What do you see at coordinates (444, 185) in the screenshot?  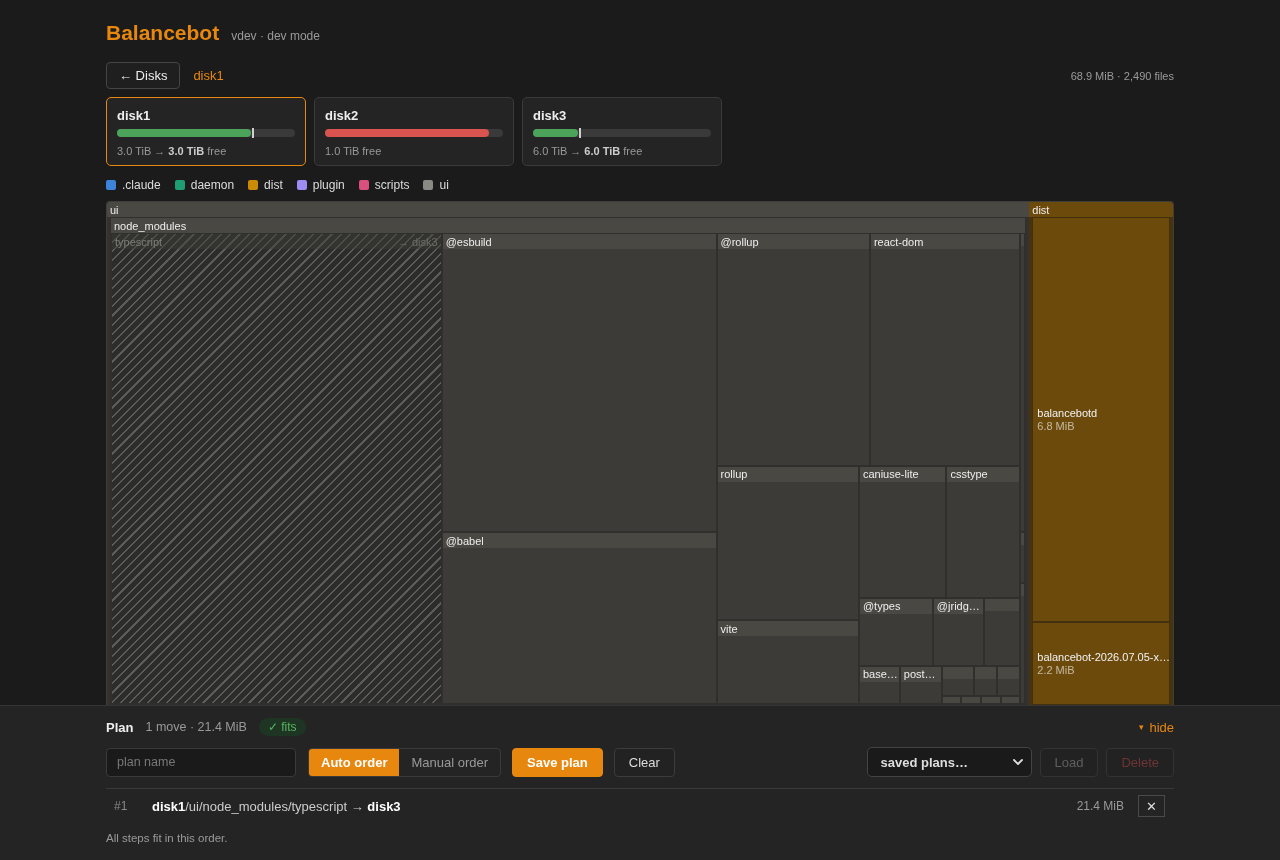 I see `legend-label: ui` at bounding box center [444, 185].